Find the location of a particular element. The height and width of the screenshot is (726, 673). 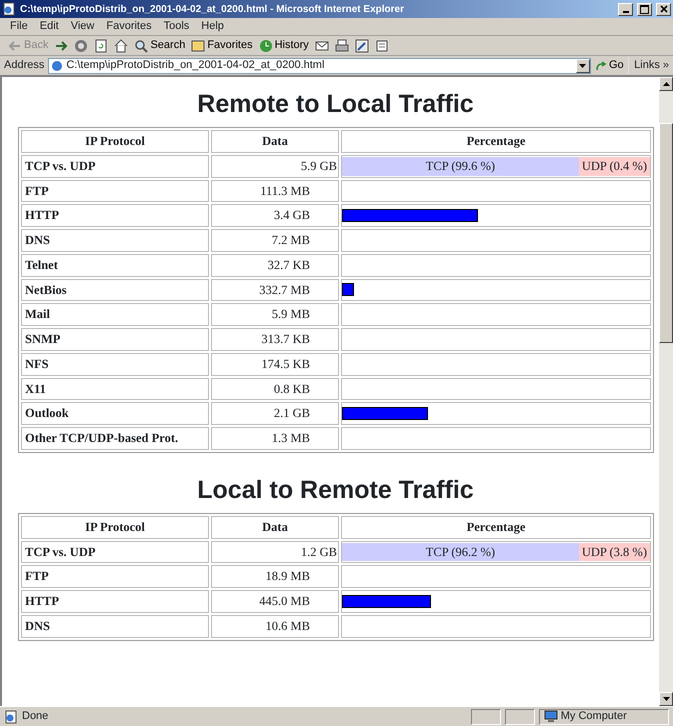

table-cell: 313.7 KB is located at coordinates (275, 339).